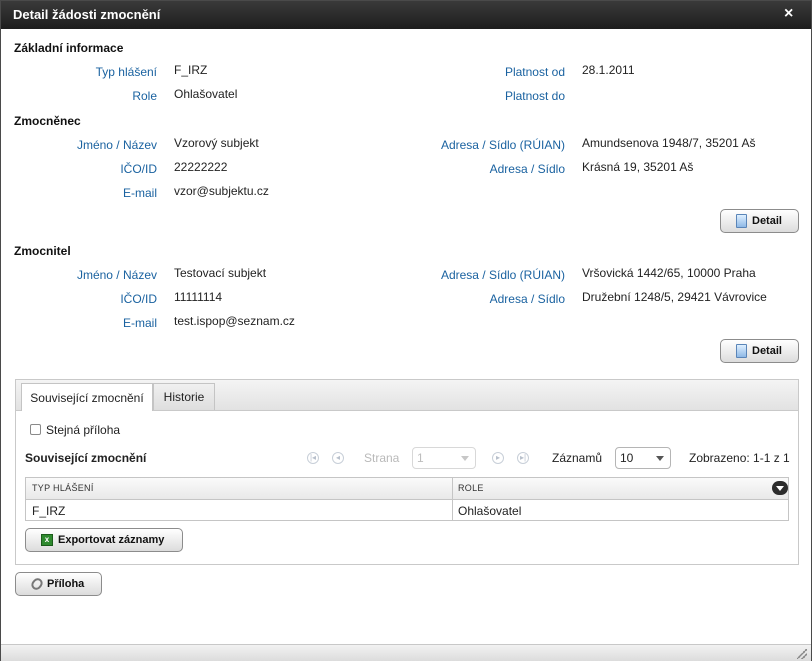  Describe the element at coordinates (643, 458) in the screenshot. I see `records-per-page-select: 10` at that location.